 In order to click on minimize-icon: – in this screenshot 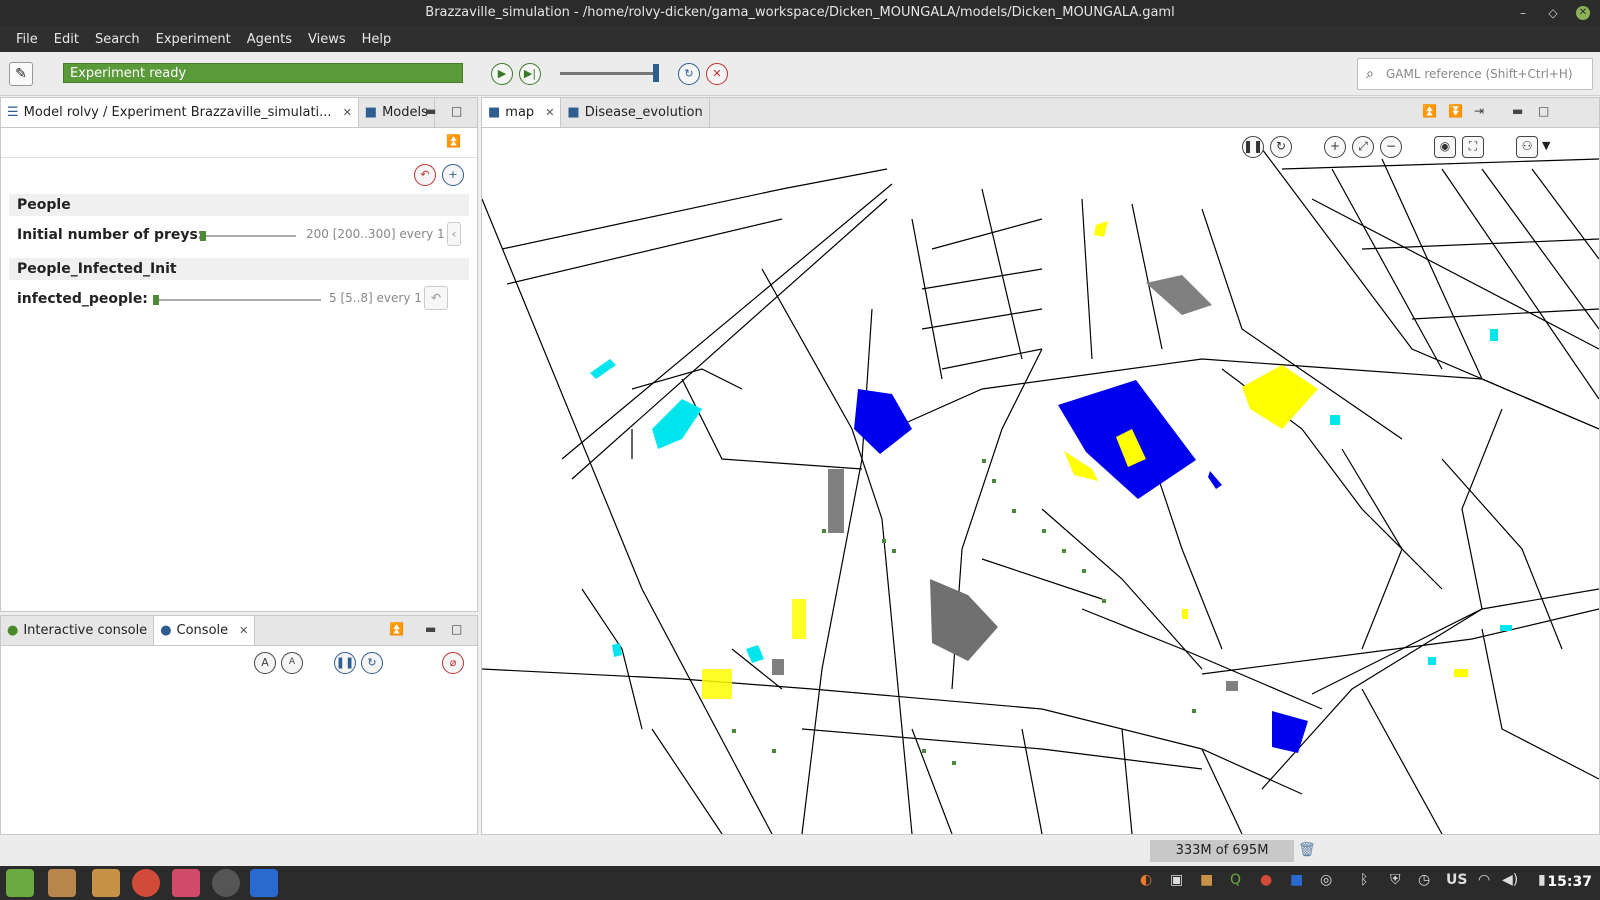, I will do `click(1523, 13)`.